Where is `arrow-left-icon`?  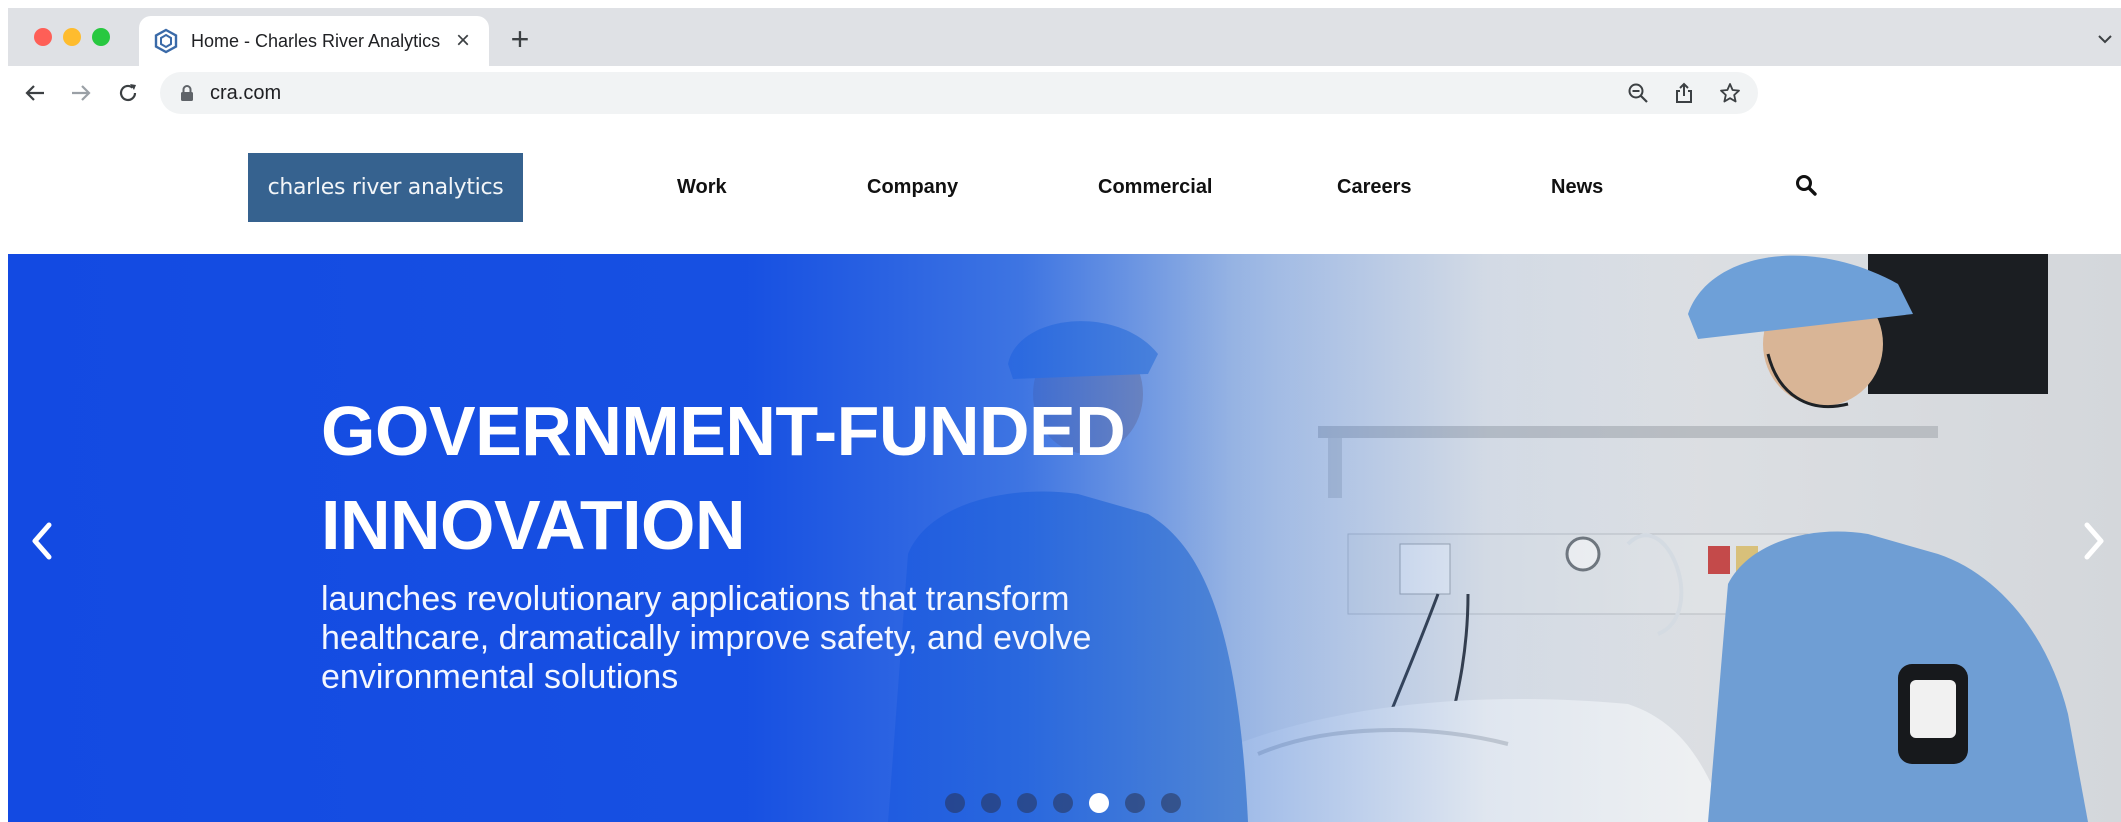 arrow-left-icon is located at coordinates (35, 93).